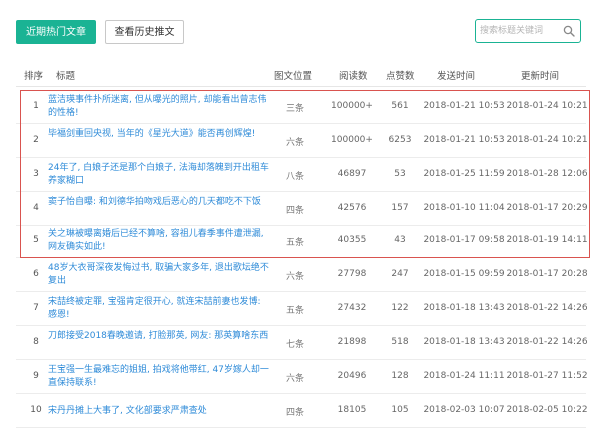 The image size is (600, 428). I want to click on row-index: 3, so click(36, 174).